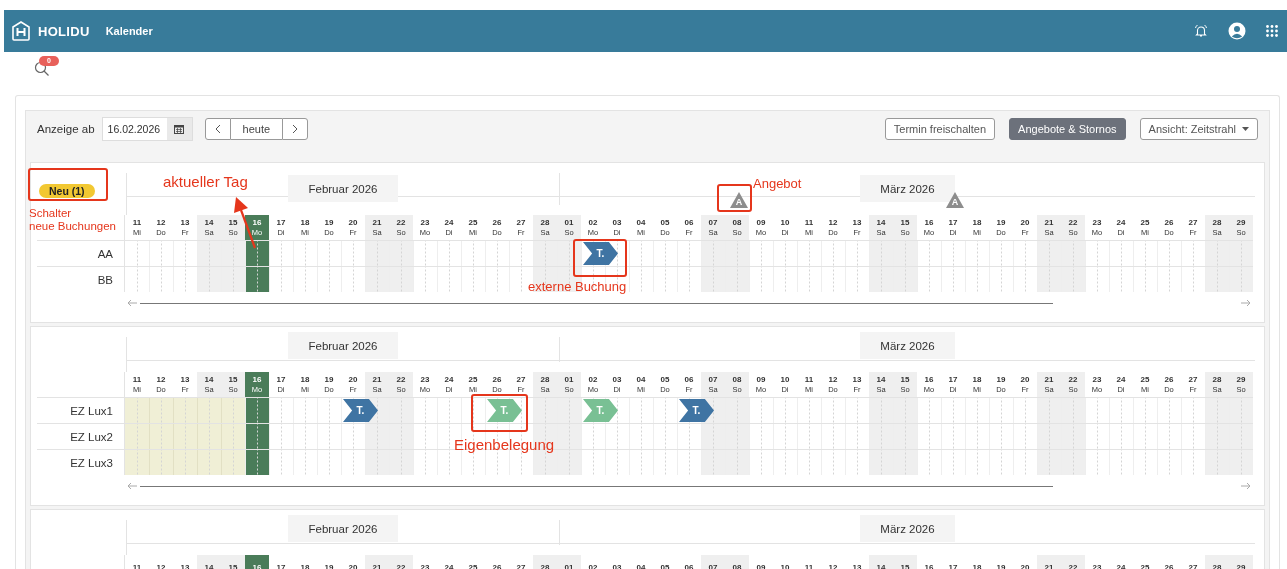 The width and height of the screenshot is (1287, 569). Describe the element at coordinates (256, 129) in the screenshot. I see `today-button: heute` at that location.